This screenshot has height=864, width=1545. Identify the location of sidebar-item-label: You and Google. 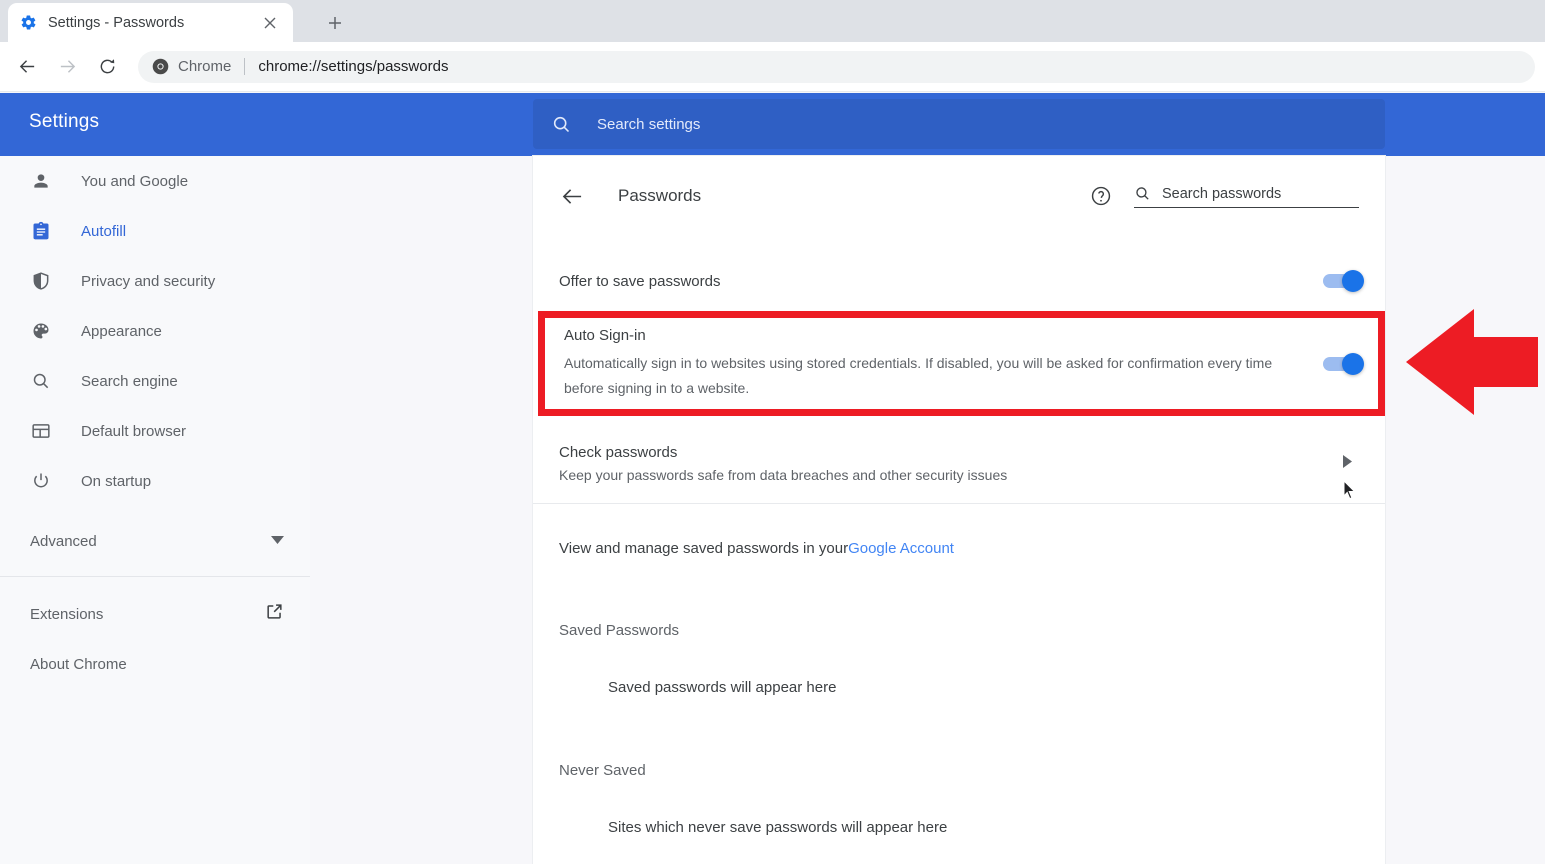
(135, 181).